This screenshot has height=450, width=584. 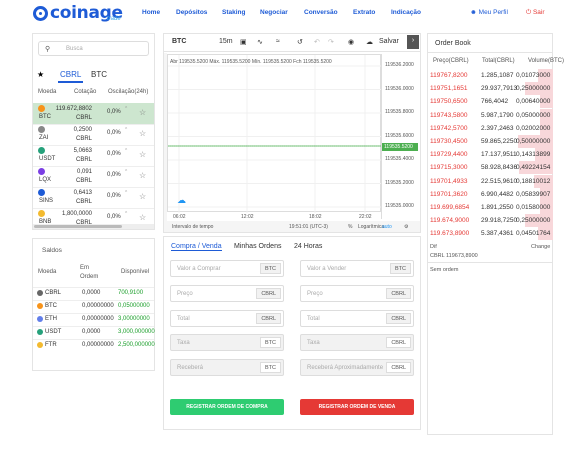 I want to click on redo-icon: ↷, so click(x=331, y=42).